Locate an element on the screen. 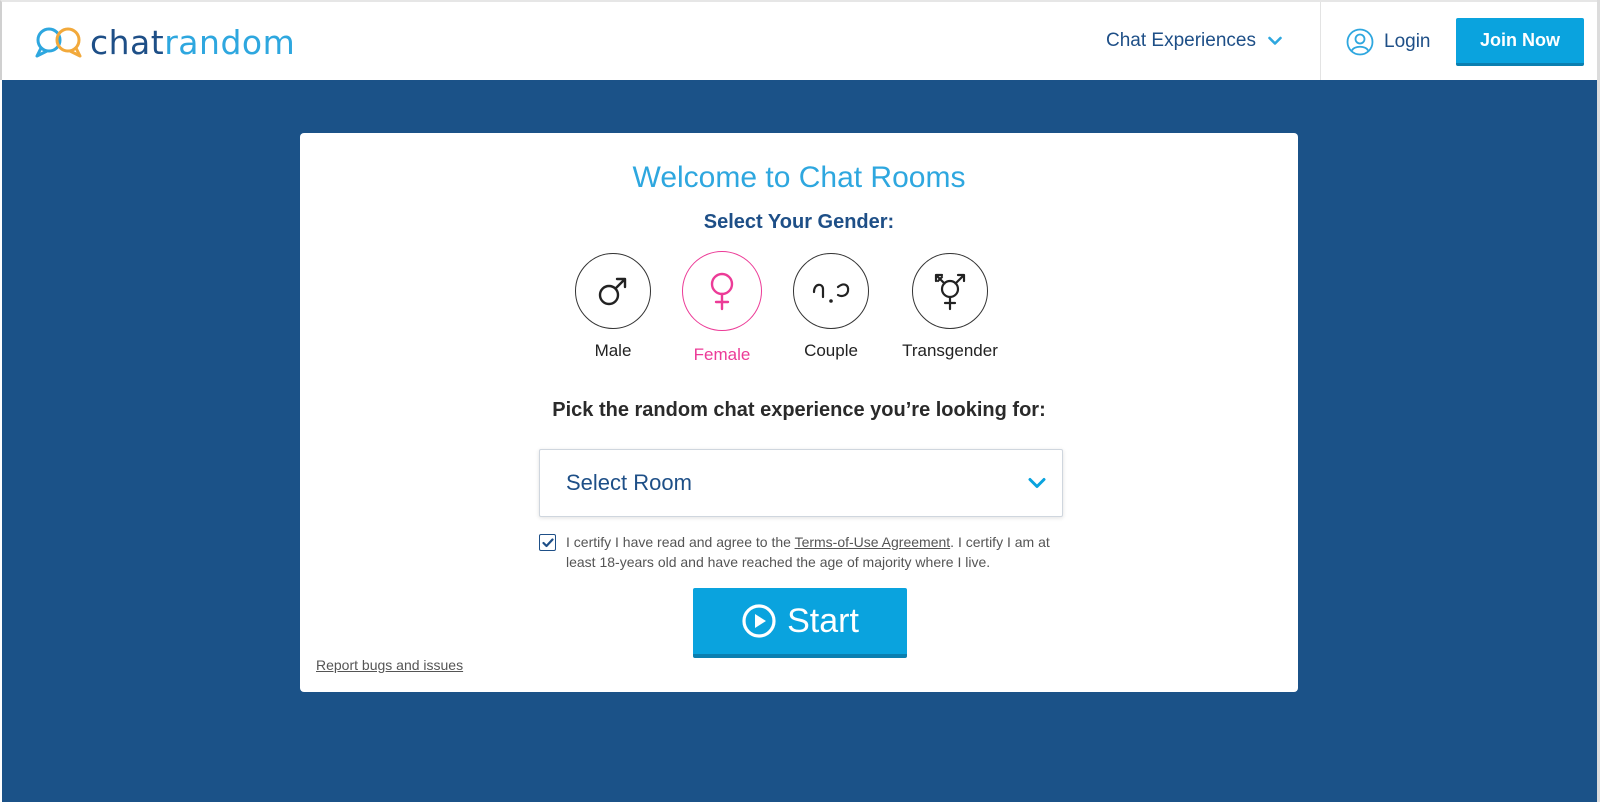 Image resolution: width=1600 pixels, height=802 pixels. logo-wordmark: chatrandom is located at coordinates (192, 42).